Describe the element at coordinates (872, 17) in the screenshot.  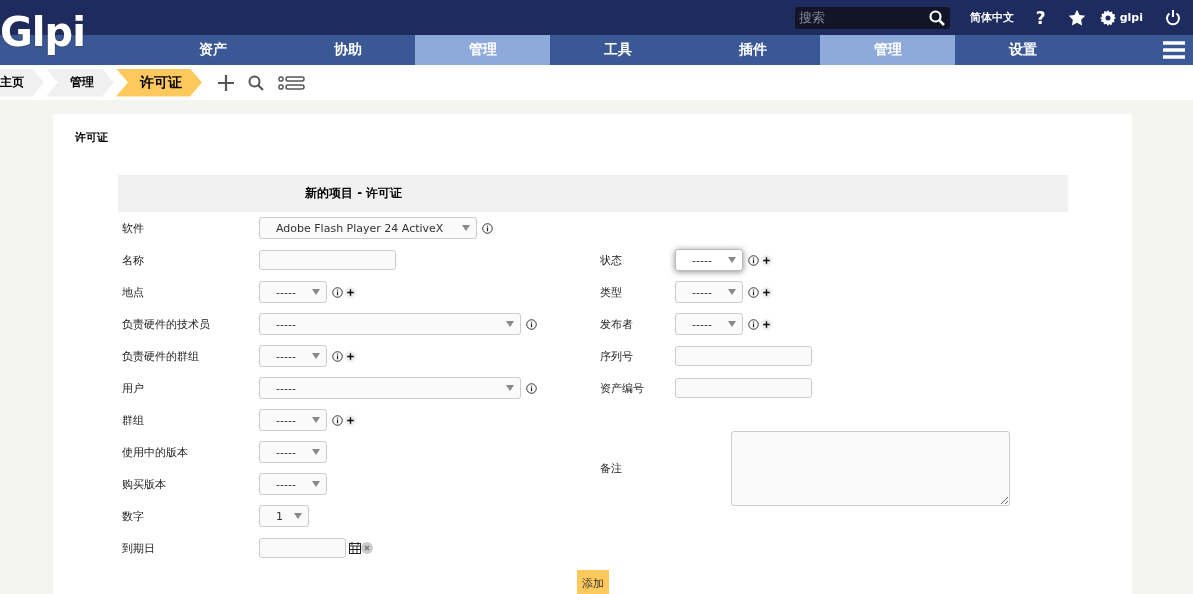
I see `search-field: 搜索` at that location.